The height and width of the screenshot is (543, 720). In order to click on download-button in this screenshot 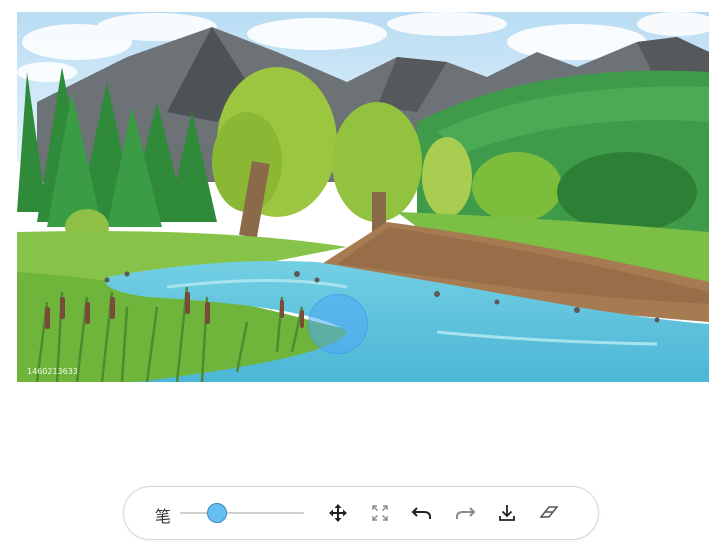, I will do `click(507, 513)`.